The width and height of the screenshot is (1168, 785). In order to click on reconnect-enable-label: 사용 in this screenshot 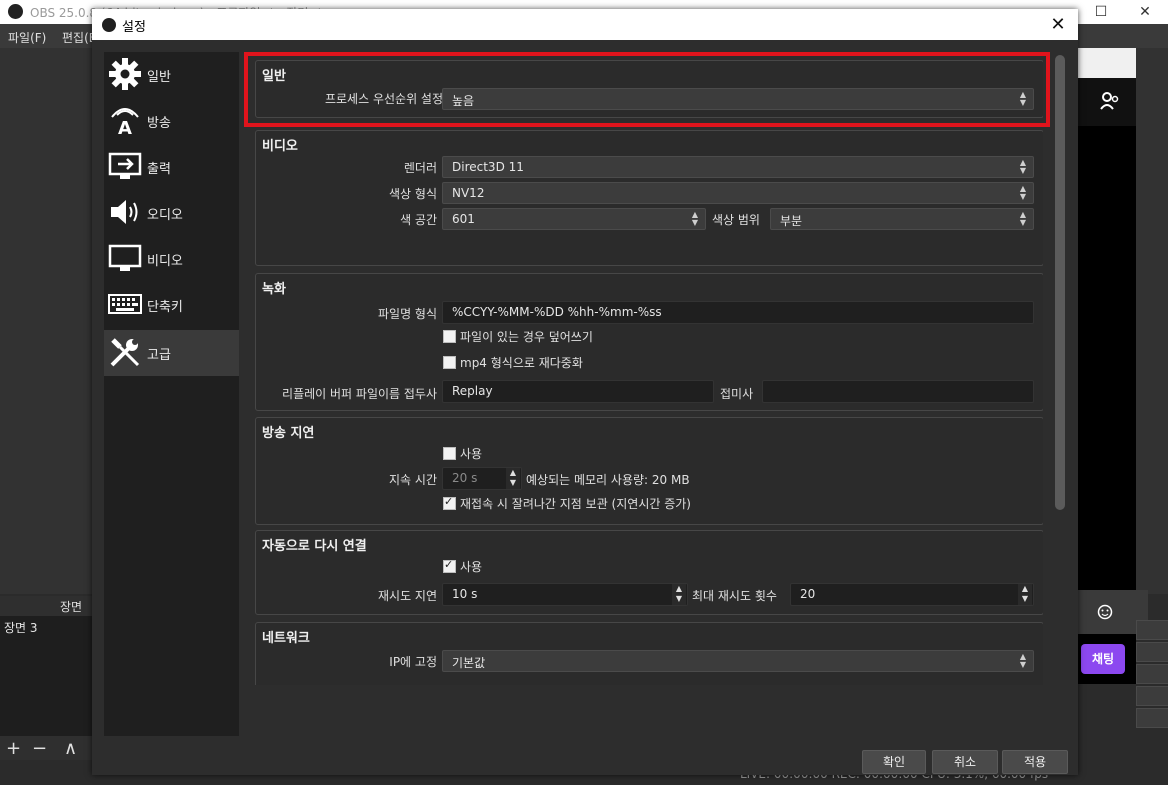, I will do `click(471, 567)`.